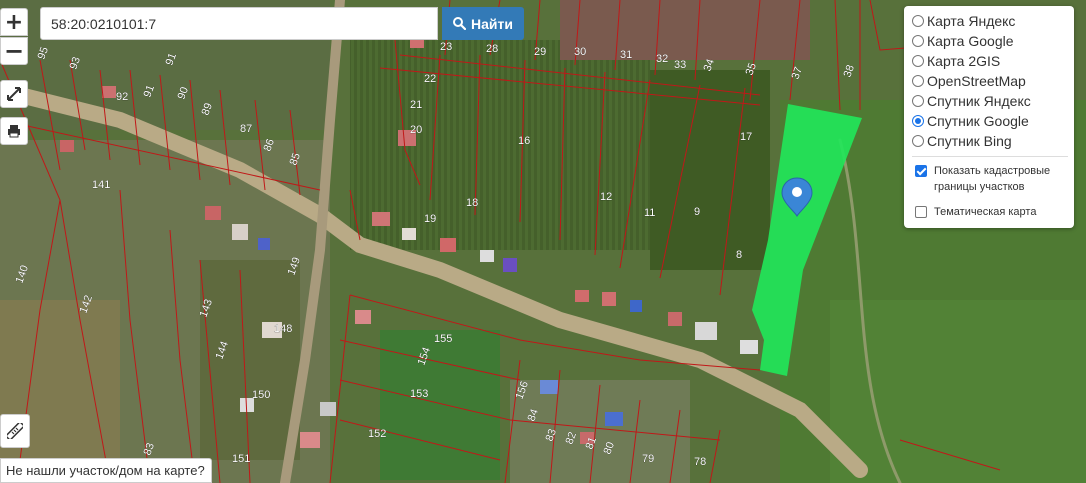  What do you see at coordinates (970, 41) in the screenshot?
I see `layer-option-label: Карта Google` at bounding box center [970, 41].